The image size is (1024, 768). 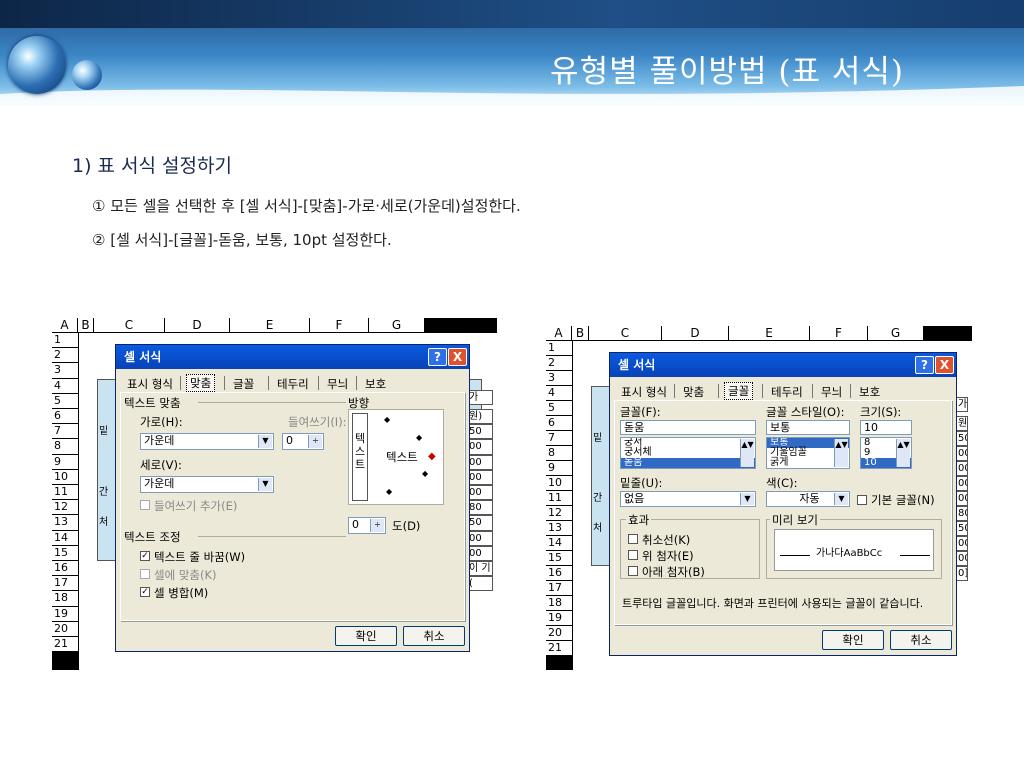 I want to click on column-header-f: F, so click(x=339, y=325).